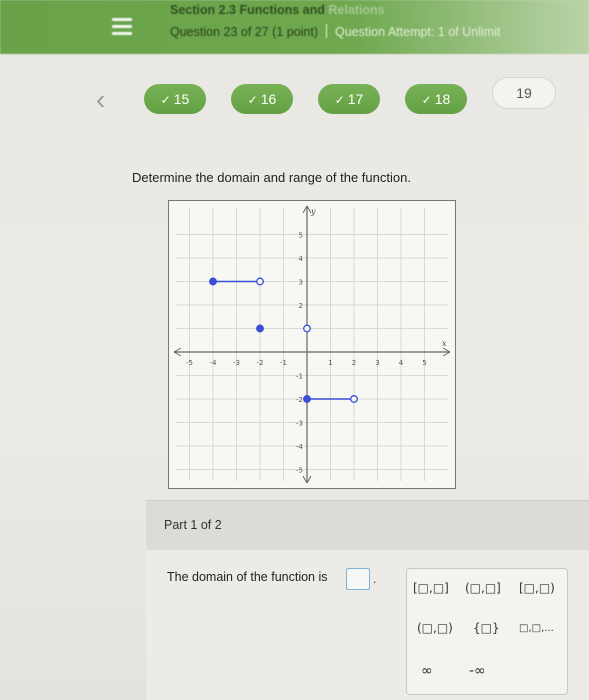  Describe the element at coordinates (367, 525) in the screenshot. I see `part-header: Part 1 of 2` at that location.